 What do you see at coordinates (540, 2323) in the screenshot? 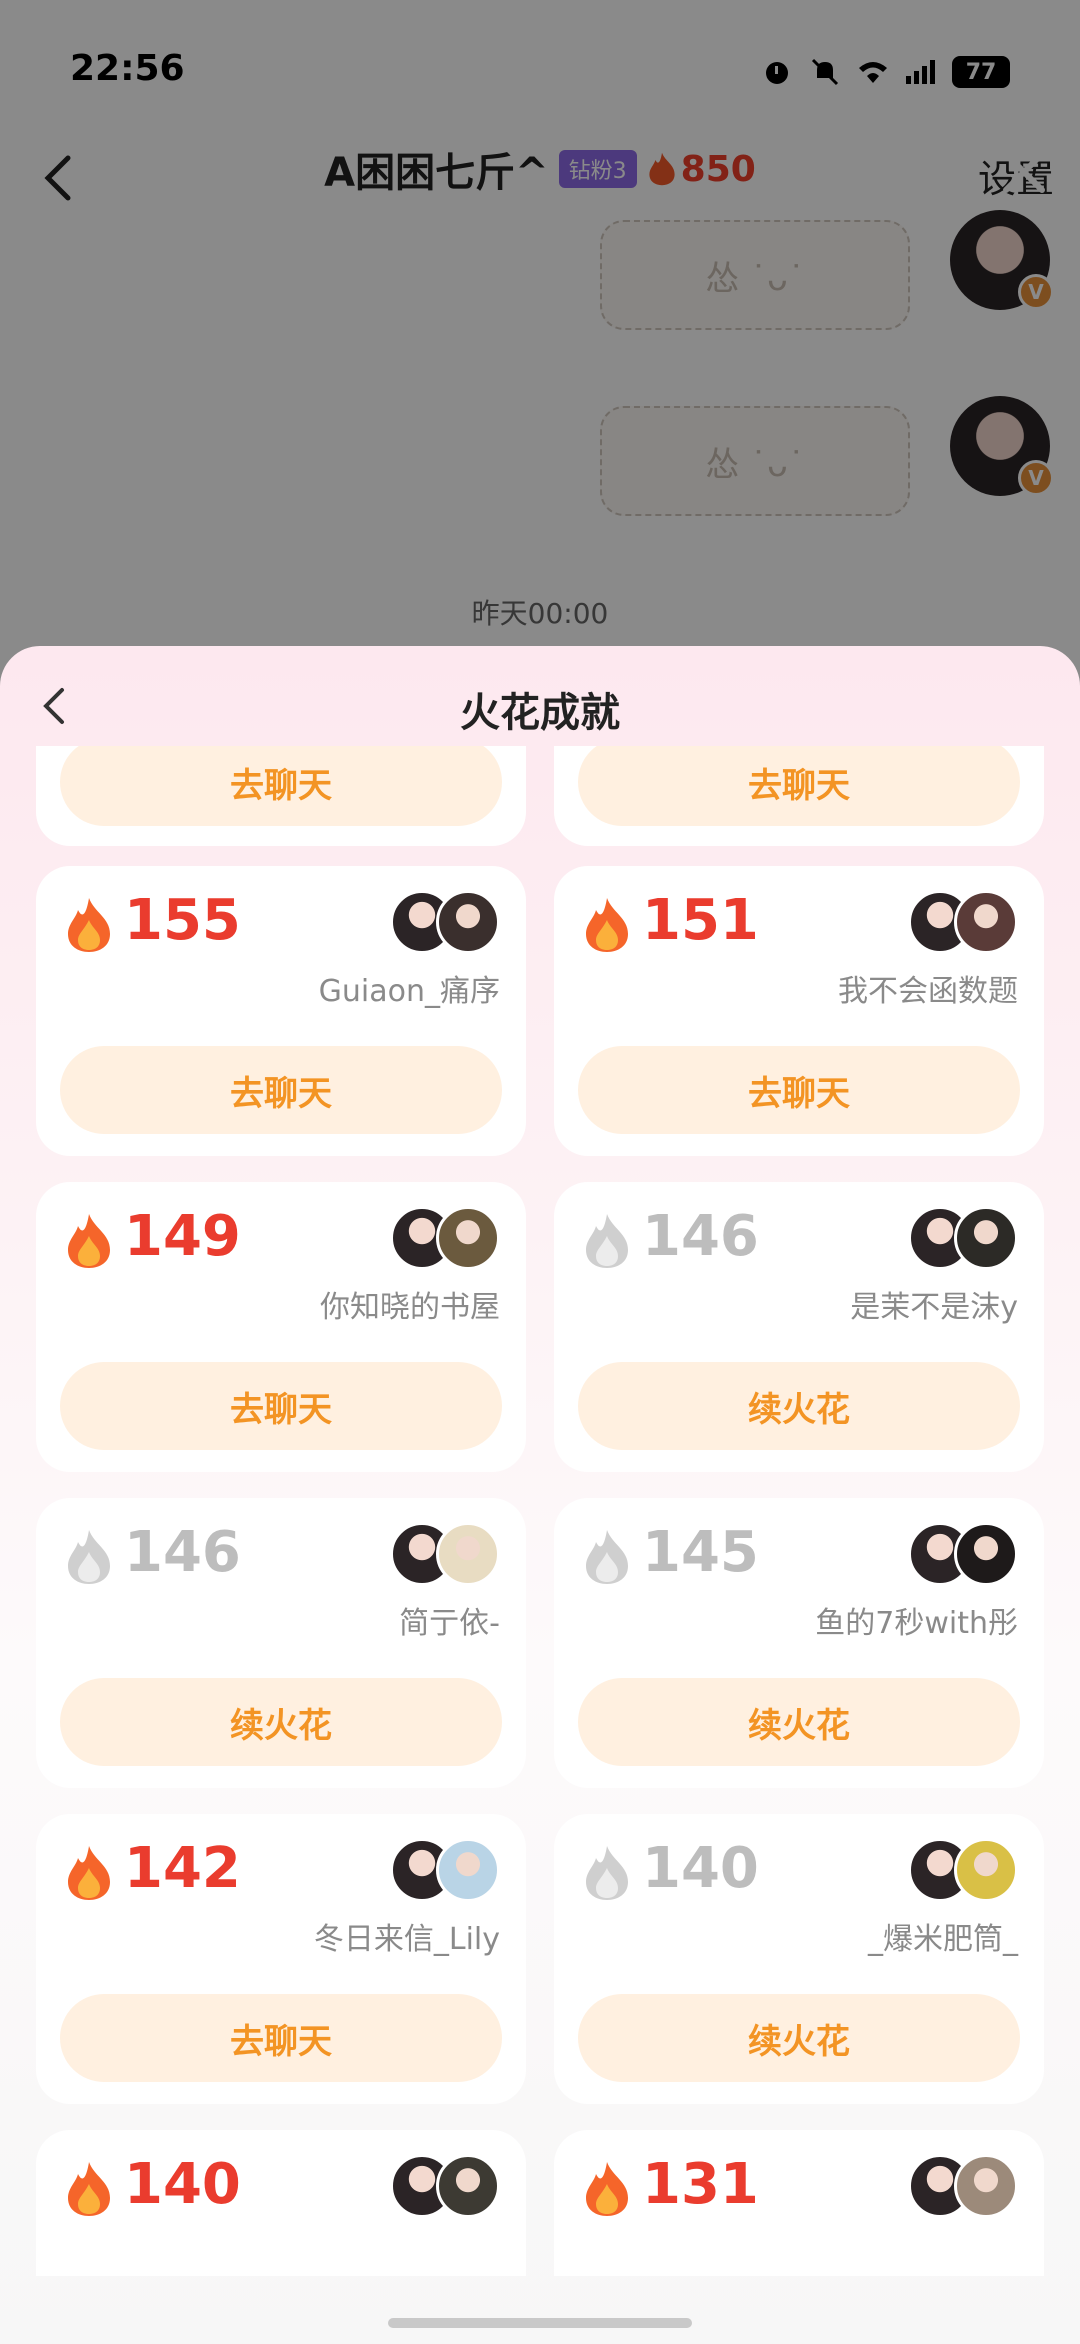
I see `home-indicator` at bounding box center [540, 2323].